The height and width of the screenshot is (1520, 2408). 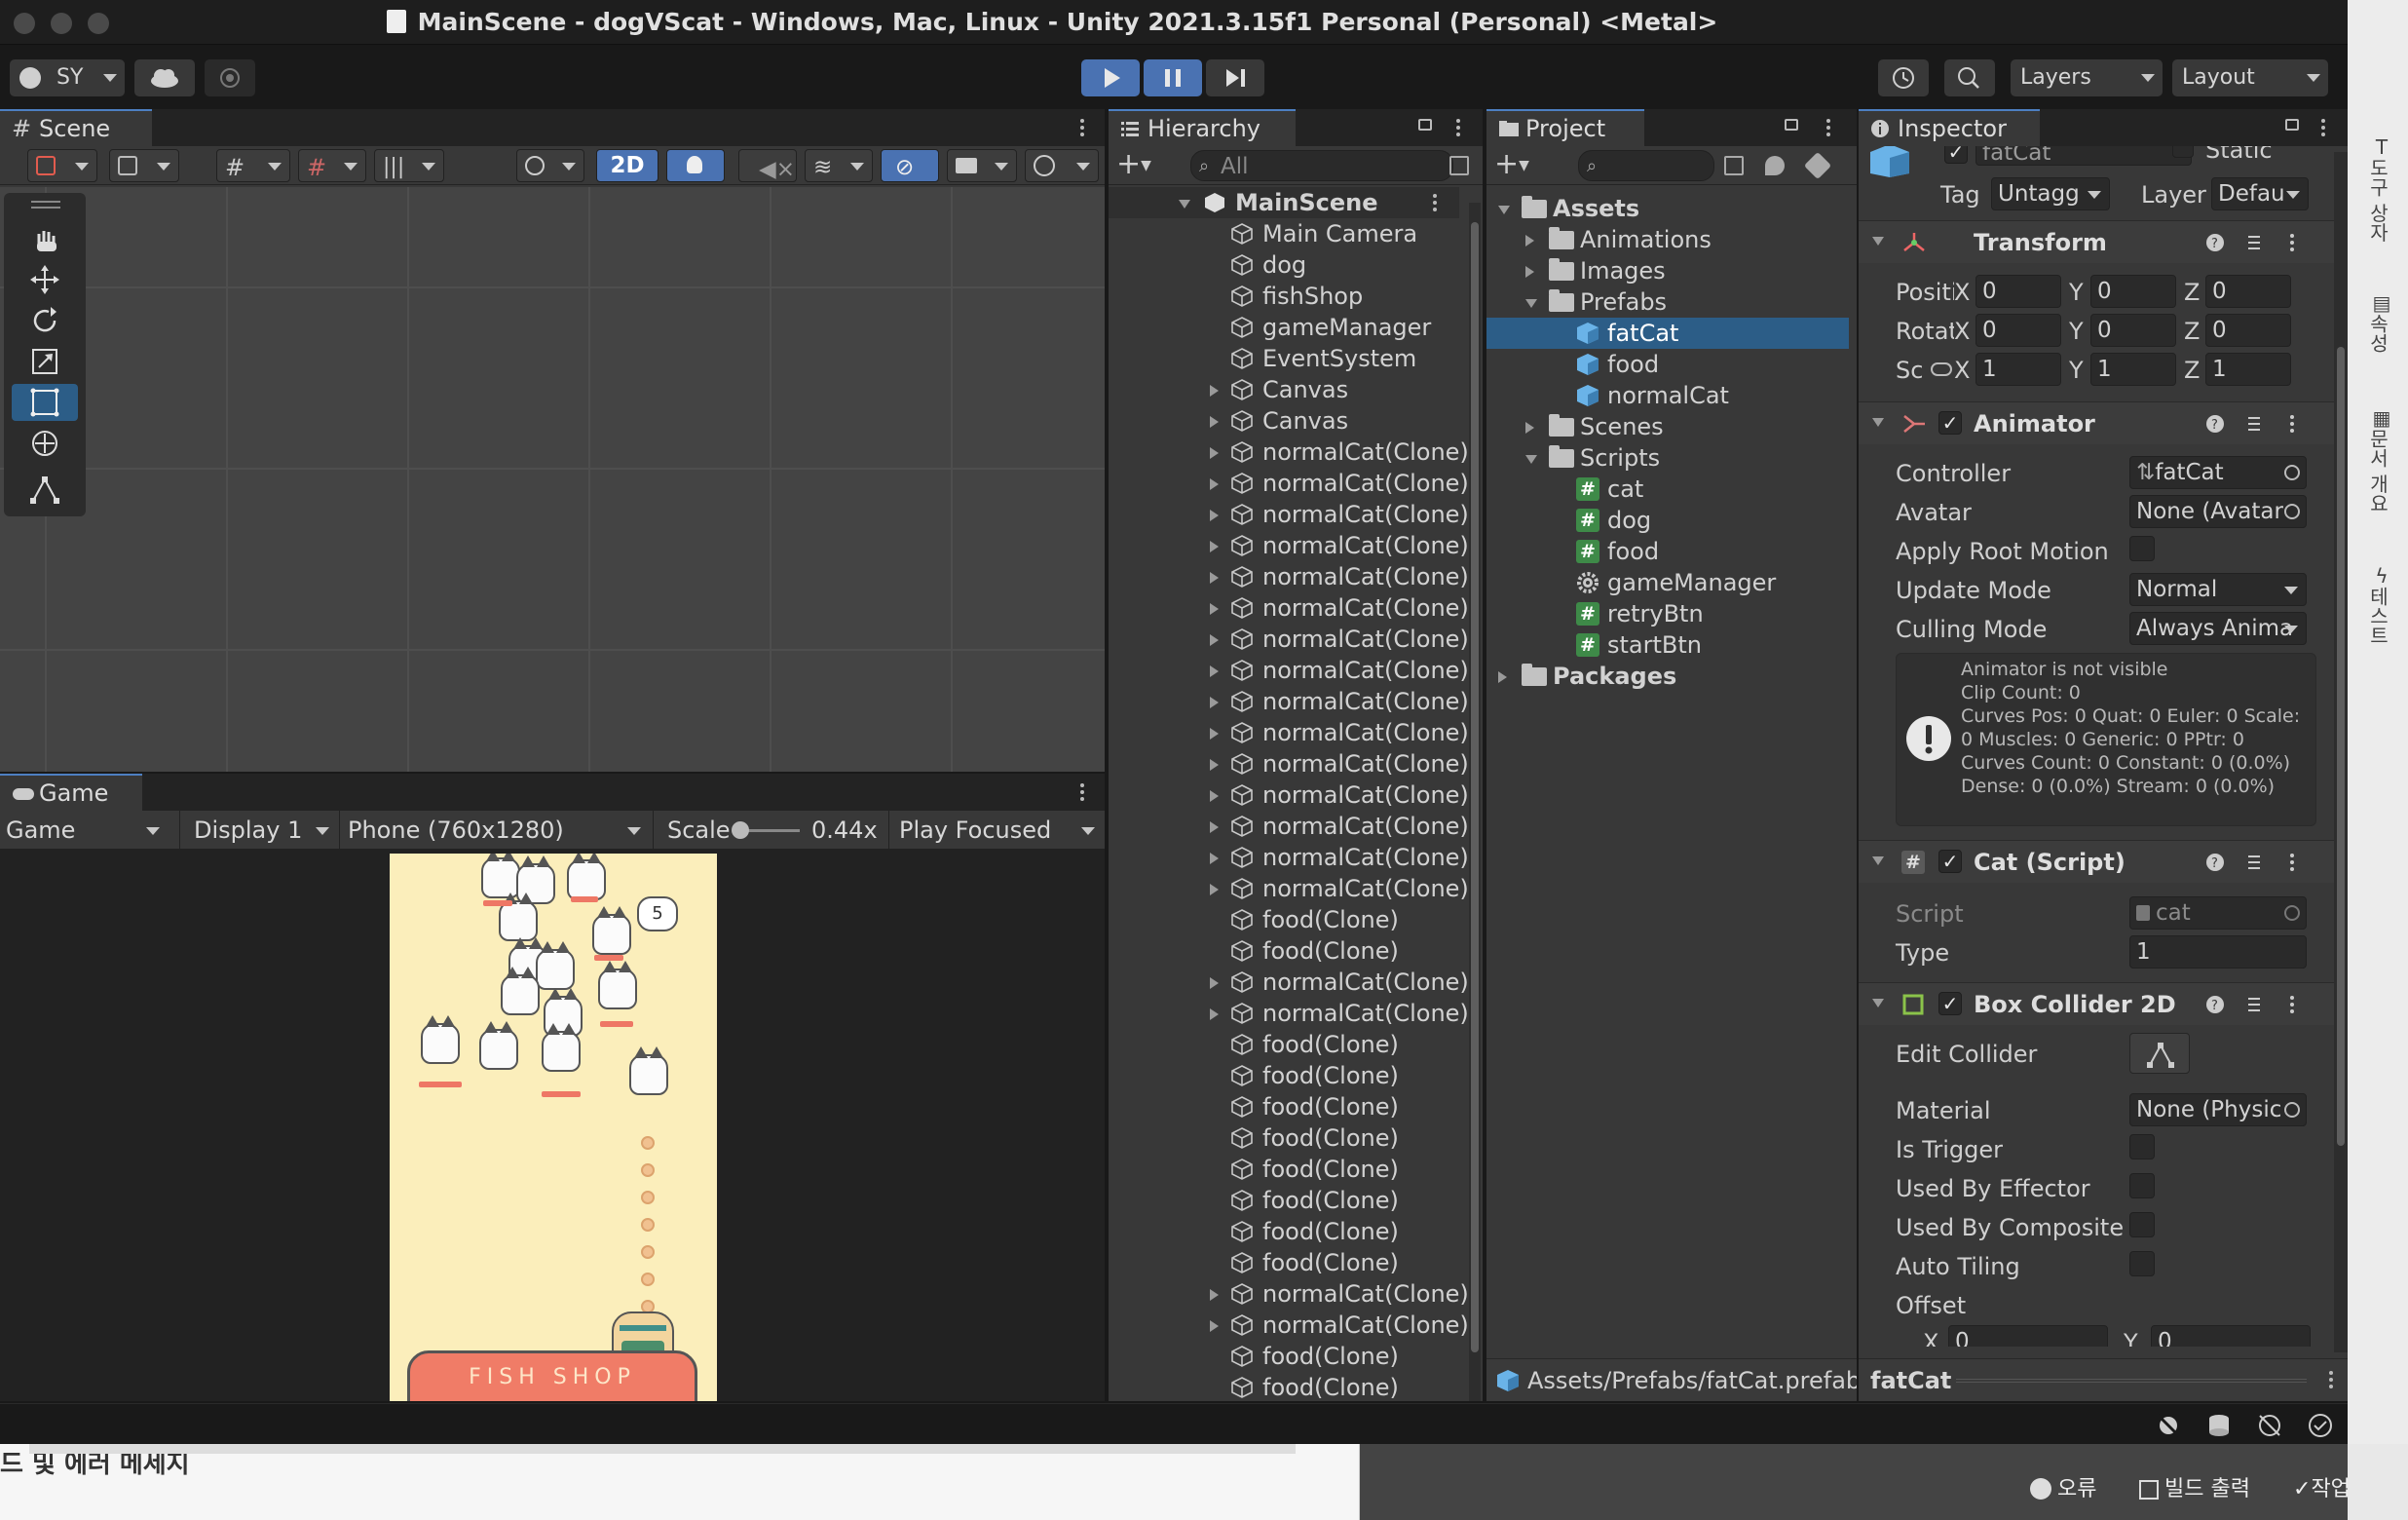 What do you see at coordinates (2218, 629) in the screenshot?
I see `culling-mode-dropdown: Always Anima` at bounding box center [2218, 629].